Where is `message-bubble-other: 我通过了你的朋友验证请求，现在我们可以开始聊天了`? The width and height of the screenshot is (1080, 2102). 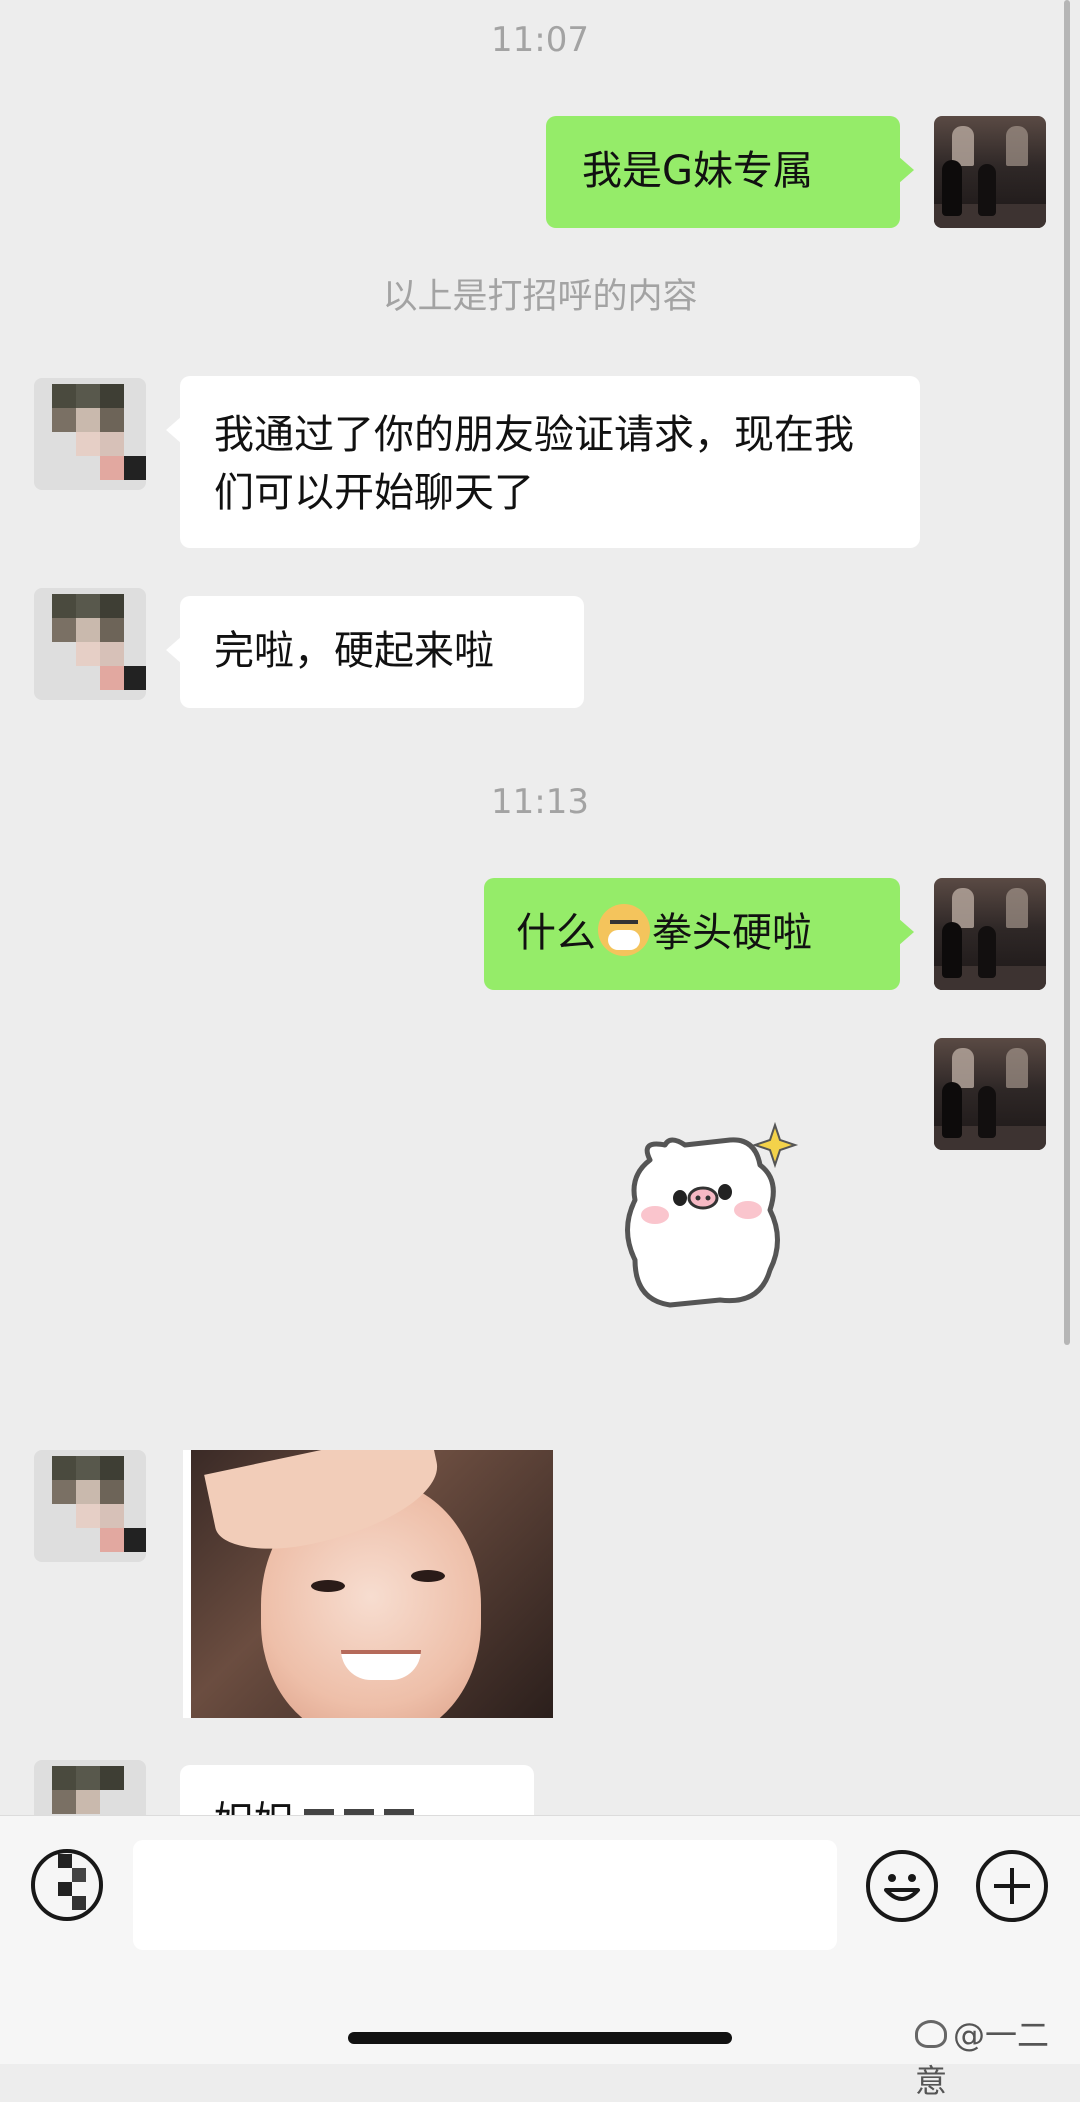
message-bubble-other: 我通过了你的朋友验证请求，现在我们可以开始聊天了 is located at coordinates (543, 462).